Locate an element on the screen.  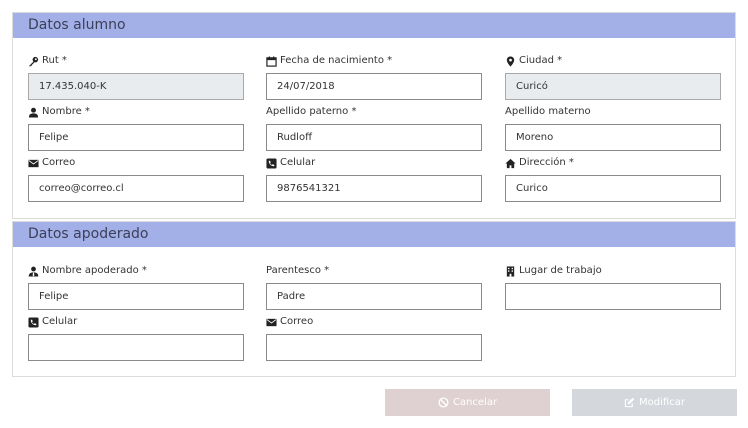
apellido-materno-field: Apellido materno is located at coordinates (613, 128).